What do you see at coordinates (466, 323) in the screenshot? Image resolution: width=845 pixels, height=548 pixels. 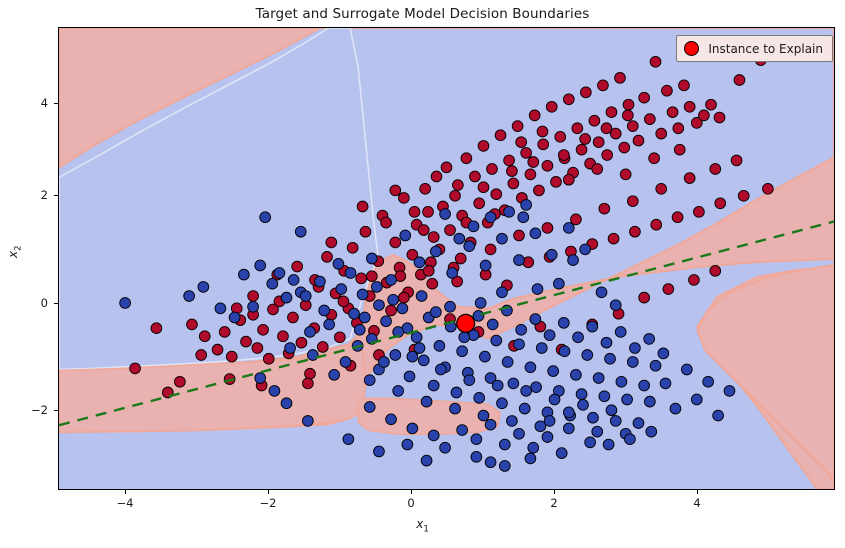 I see `instance-to-explain-marker` at bounding box center [466, 323].